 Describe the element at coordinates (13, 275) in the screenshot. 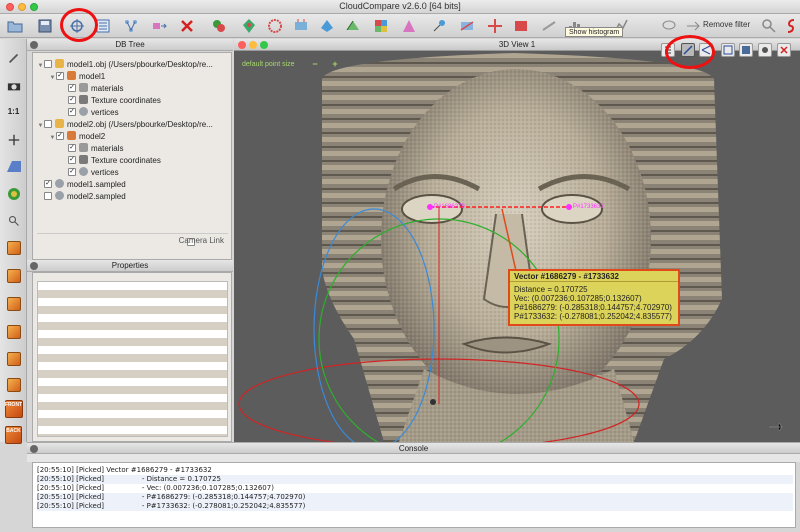

I see `view-iso2-button` at that location.